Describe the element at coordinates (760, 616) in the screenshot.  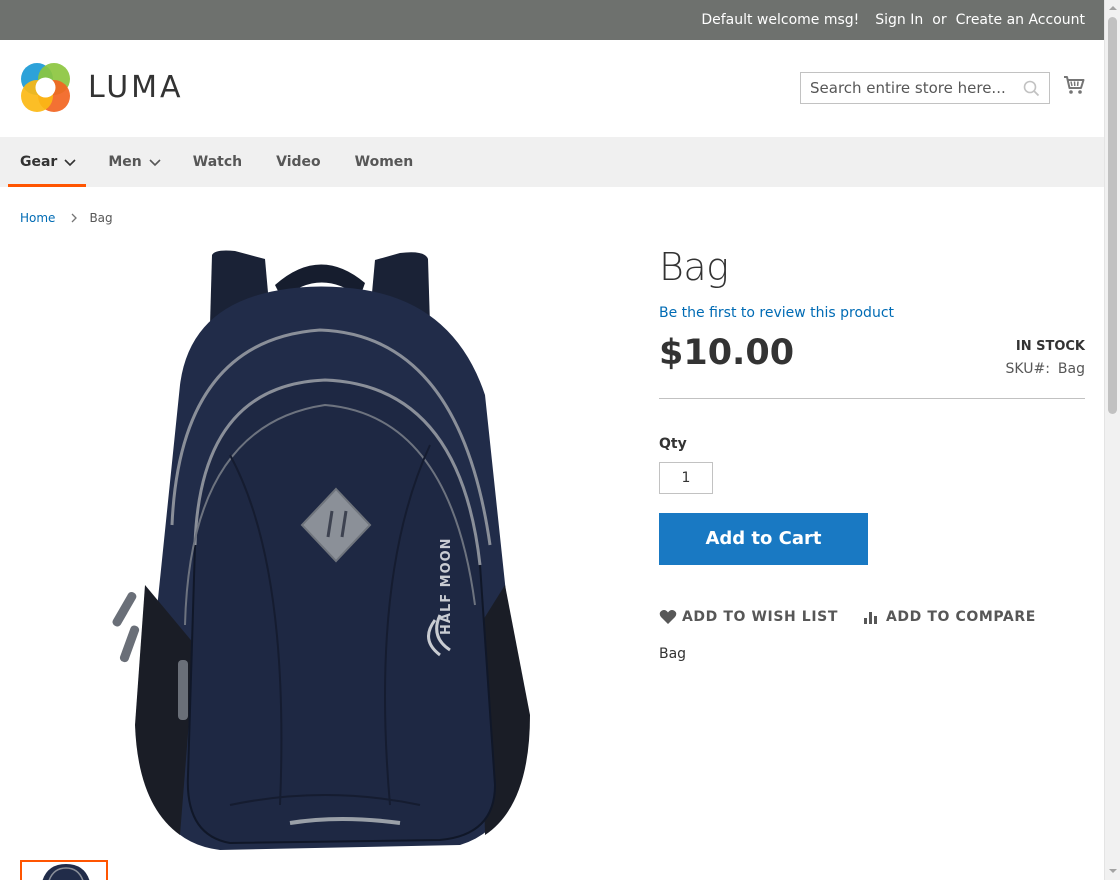
I see `wishlist-label: Add to Wish List` at that location.